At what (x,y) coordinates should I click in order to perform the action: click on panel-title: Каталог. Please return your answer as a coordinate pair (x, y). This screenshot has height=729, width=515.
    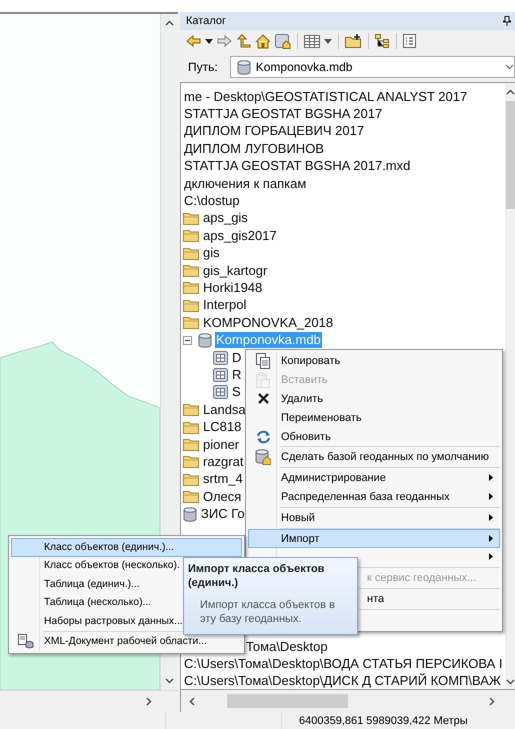
    Looking at the image, I should click on (206, 21).